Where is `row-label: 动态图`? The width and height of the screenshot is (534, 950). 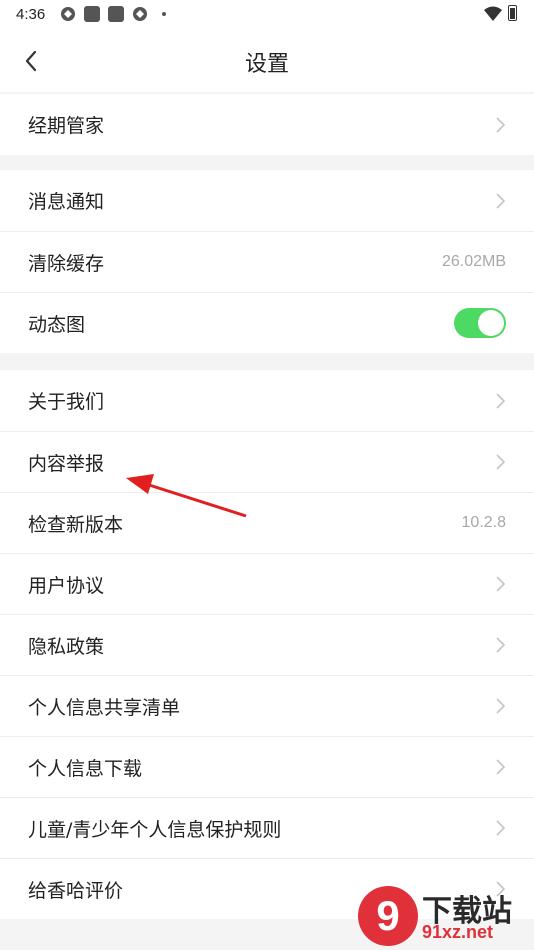 row-label: 动态图 is located at coordinates (57, 324).